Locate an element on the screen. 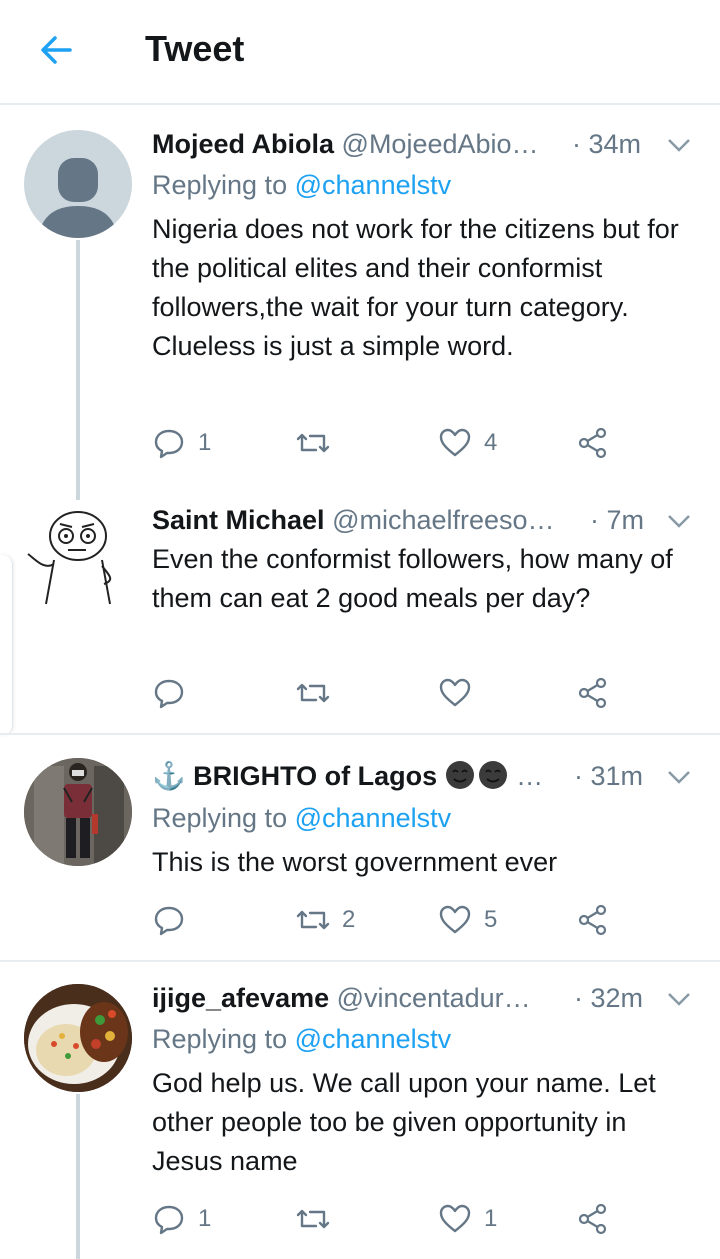  like-button: 4 is located at coordinates (467, 443).